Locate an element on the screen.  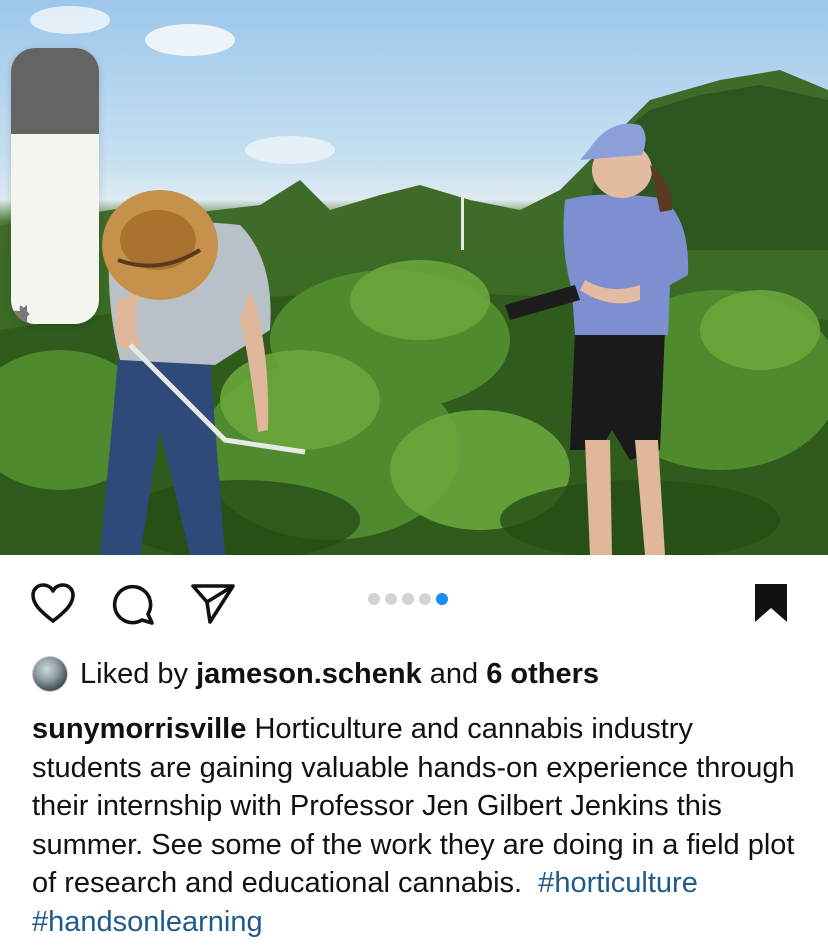
send-icon is located at coordinates (213, 605).